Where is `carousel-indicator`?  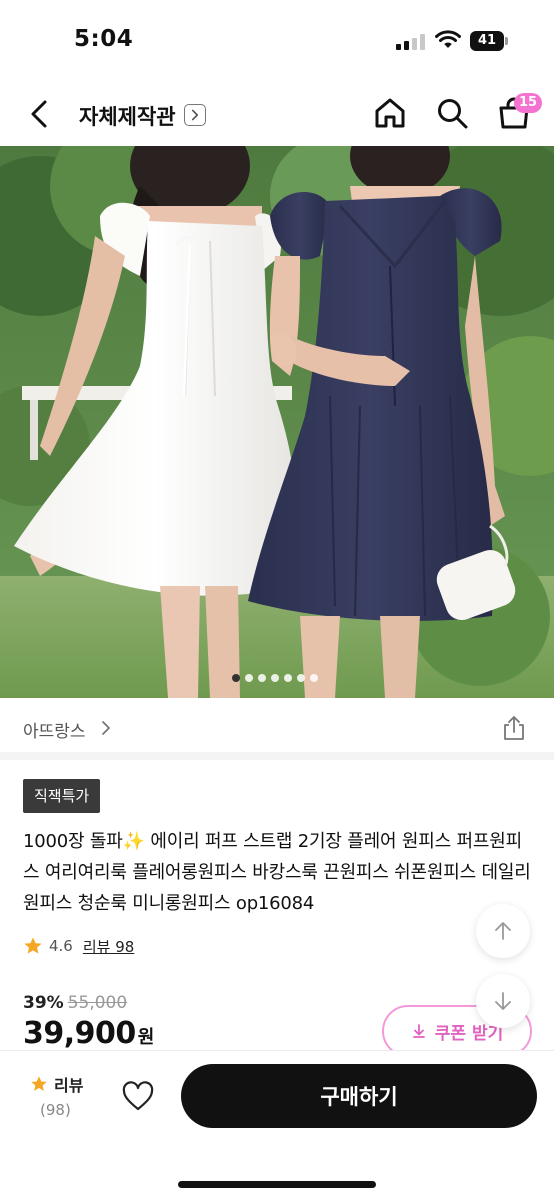
carousel-indicator is located at coordinates (275, 679).